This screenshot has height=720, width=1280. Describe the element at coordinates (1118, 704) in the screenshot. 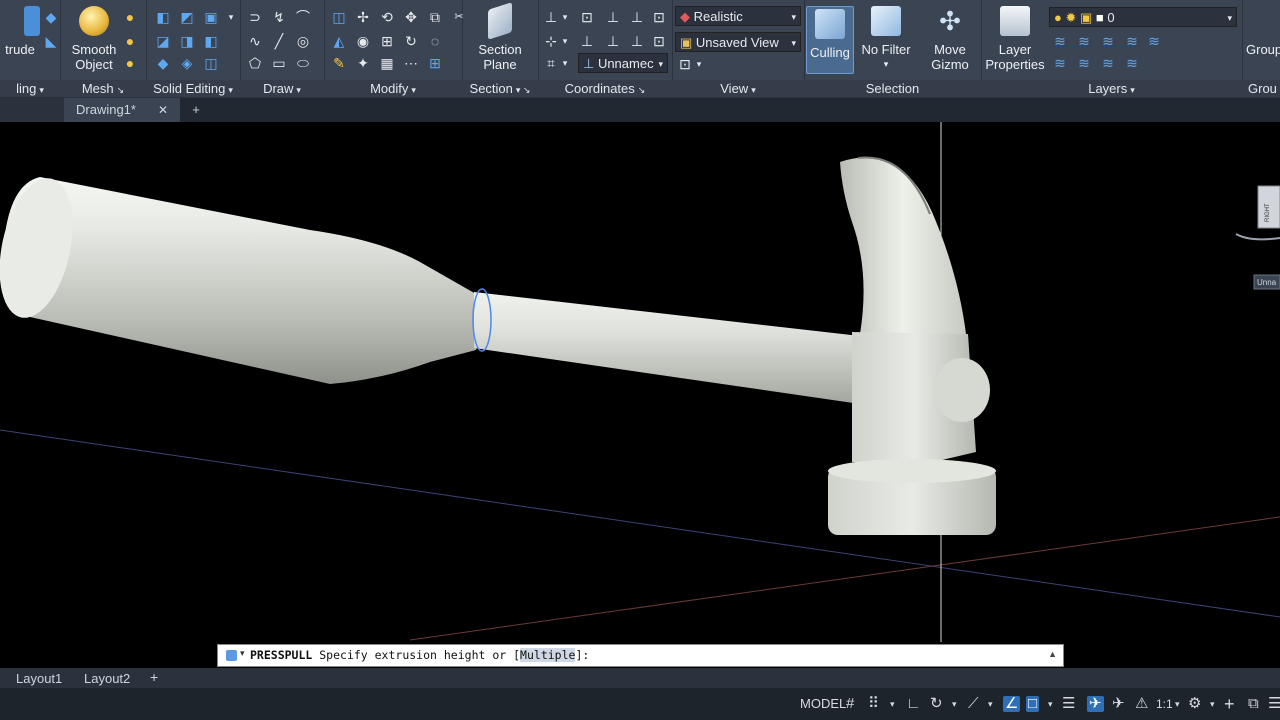

I see `auto-scale-icon: ✈` at that location.